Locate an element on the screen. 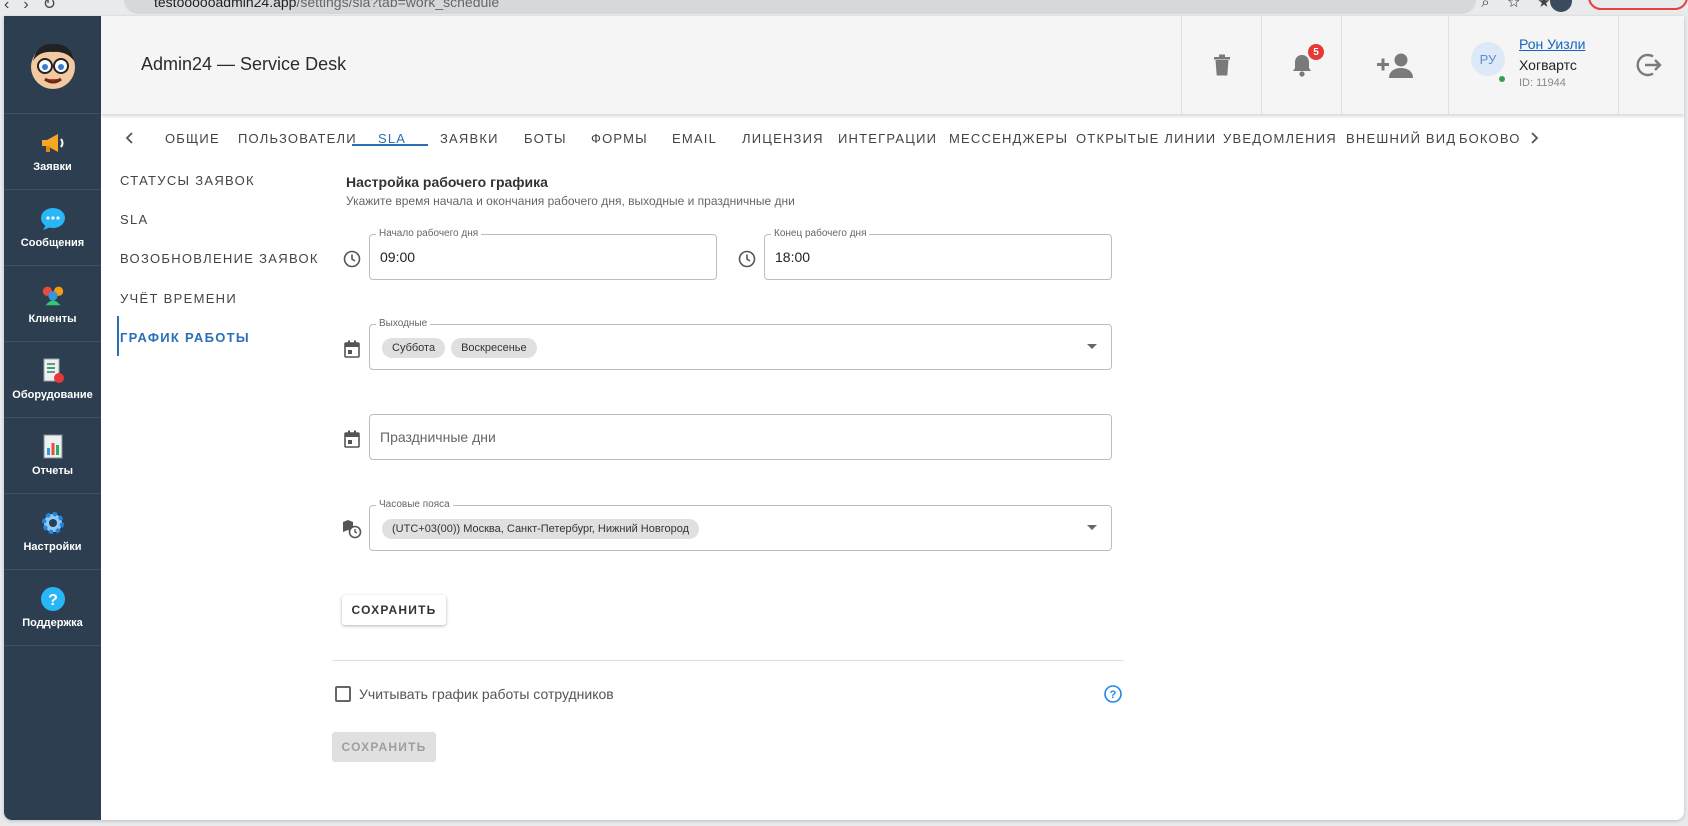  employee-schedule-label: Учитывать график работы сотрудников is located at coordinates (486, 694).